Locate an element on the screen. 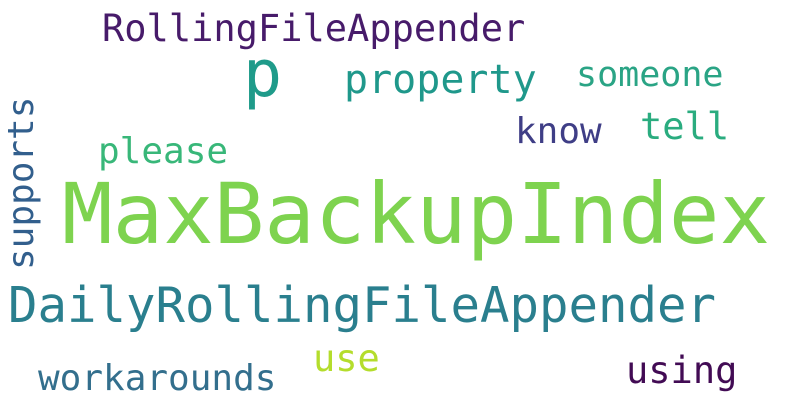  word-p: p is located at coordinates (263, 74).